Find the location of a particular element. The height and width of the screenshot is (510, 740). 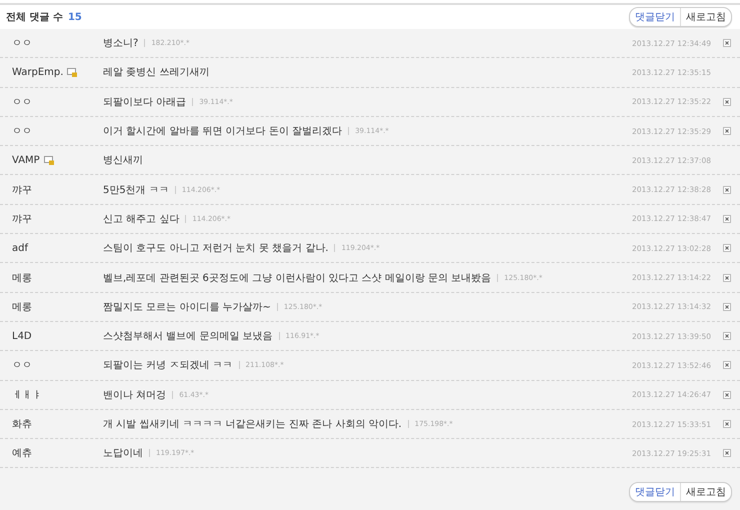

comment-author: 화츄 is located at coordinates (22, 424).